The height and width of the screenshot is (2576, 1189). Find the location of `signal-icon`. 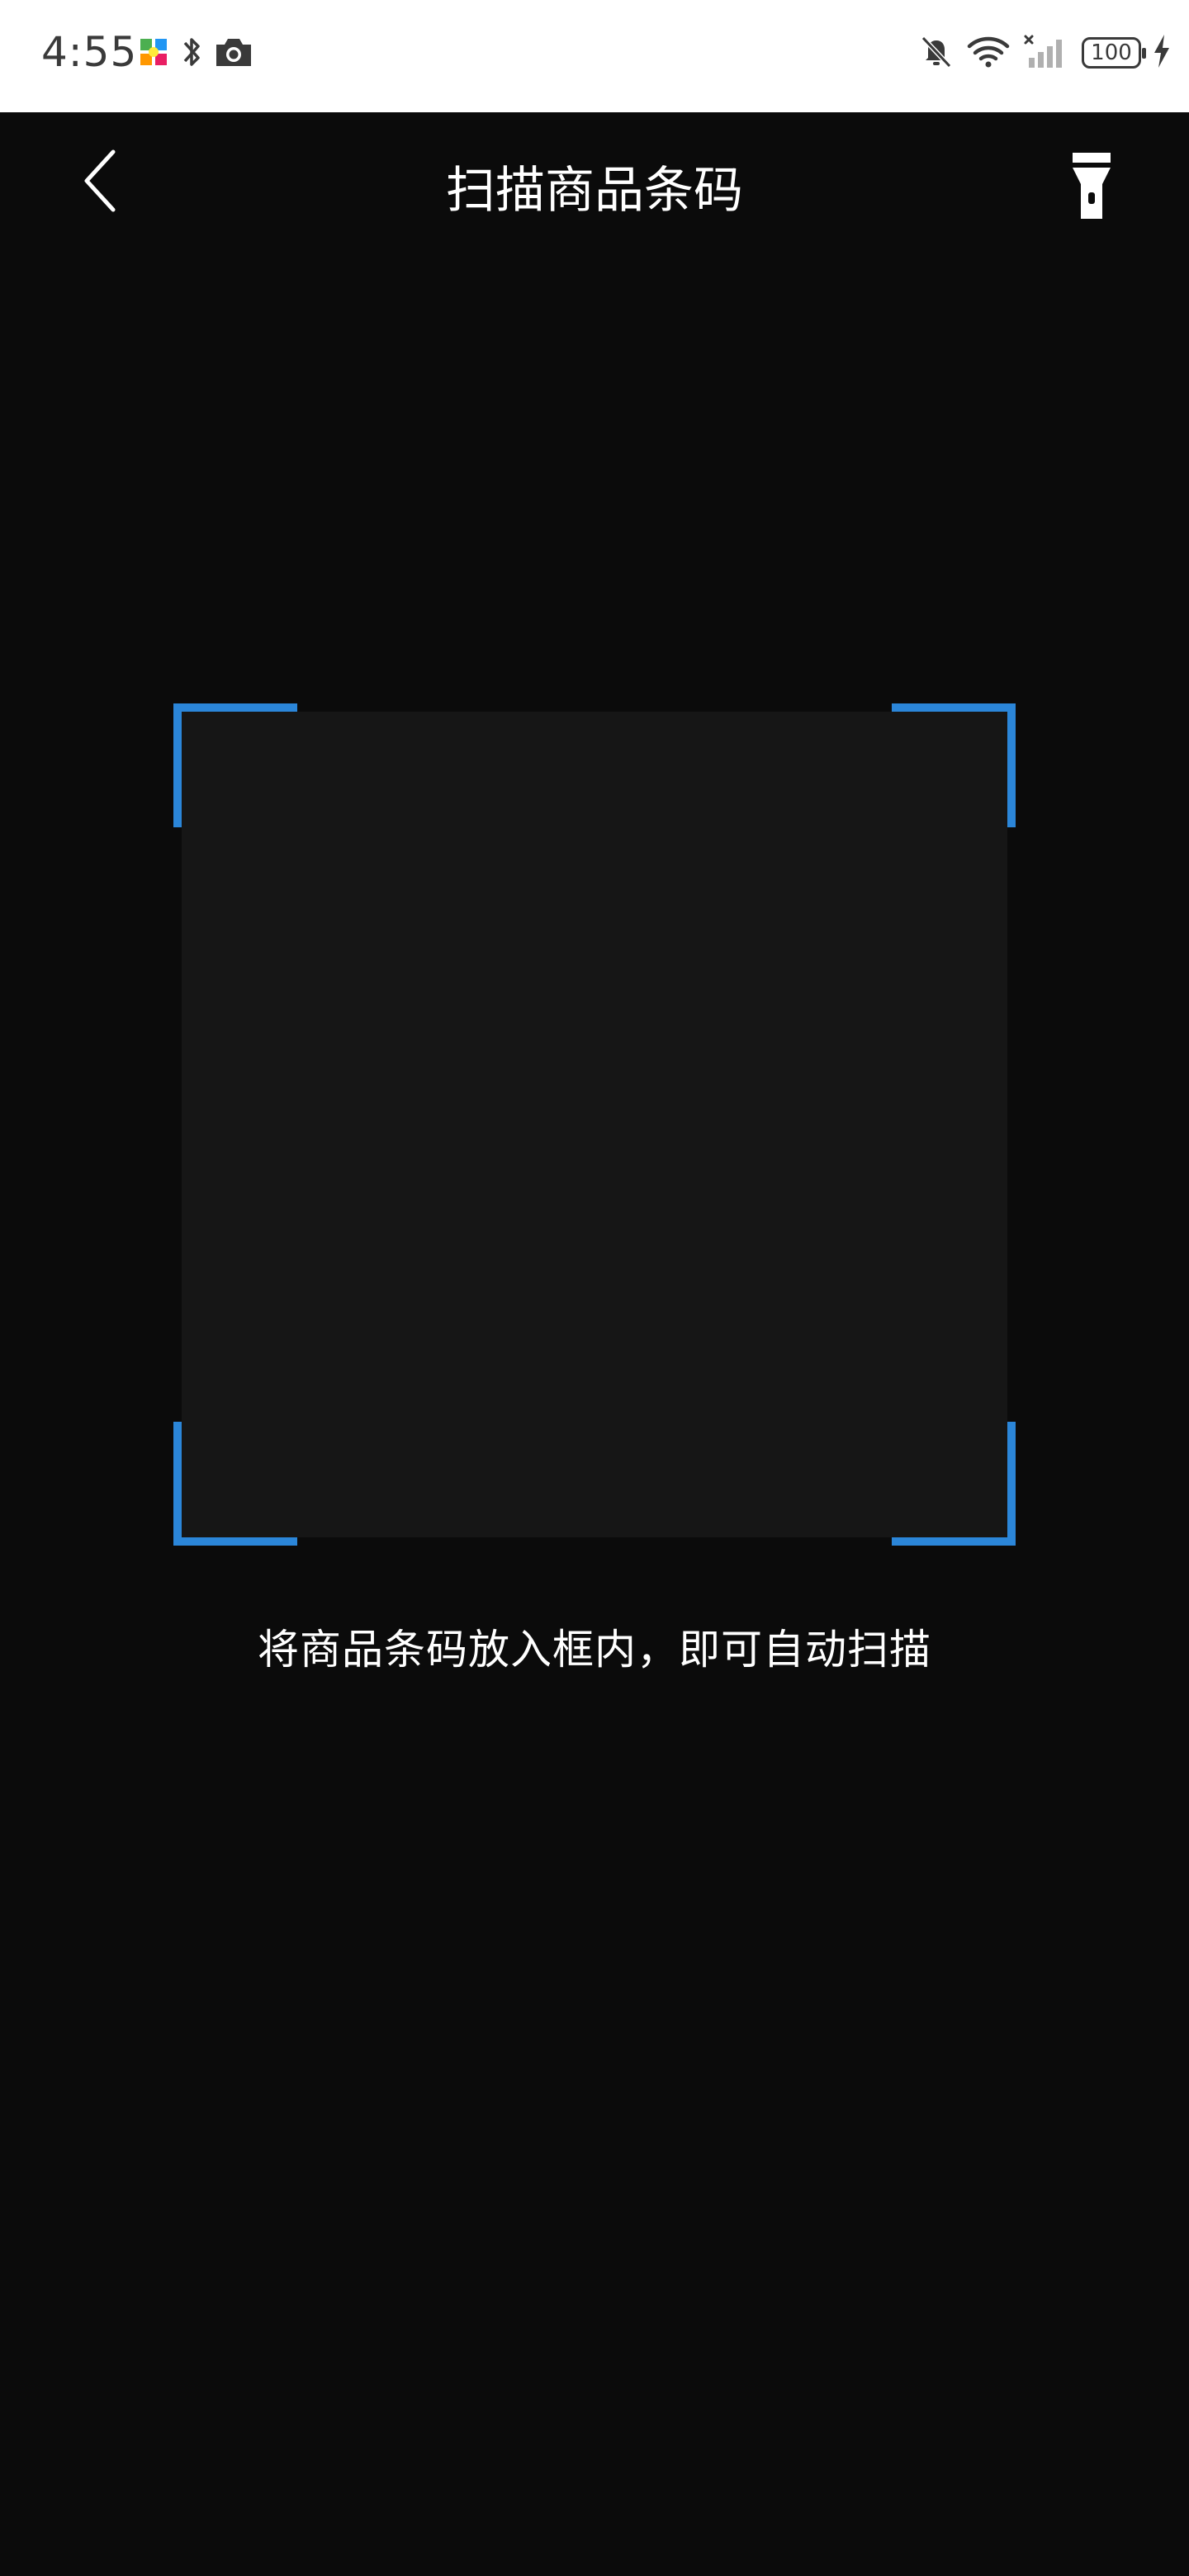

signal-icon is located at coordinates (1046, 53).